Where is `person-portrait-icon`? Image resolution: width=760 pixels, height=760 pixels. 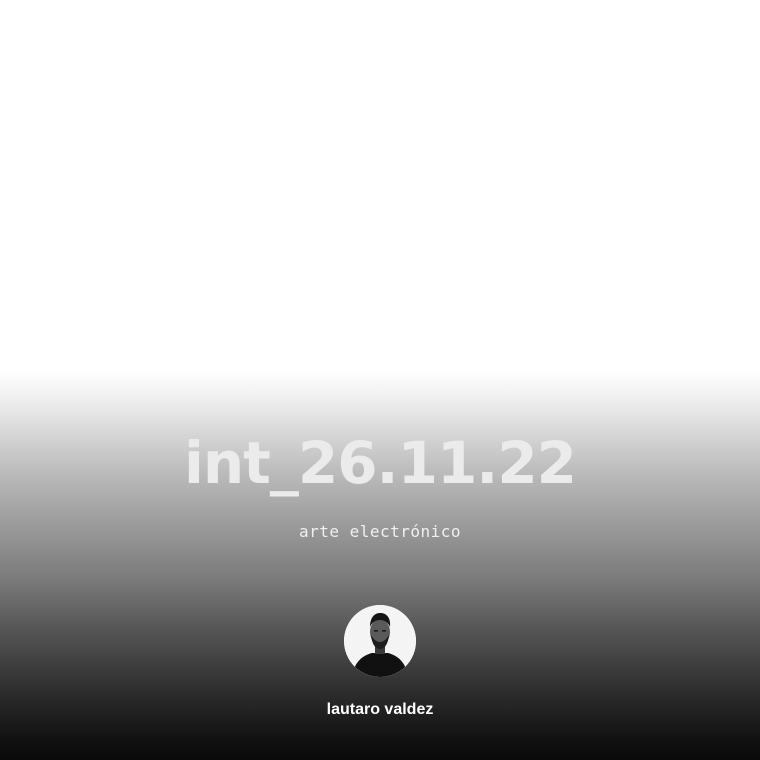
person-portrait-icon is located at coordinates (380, 641).